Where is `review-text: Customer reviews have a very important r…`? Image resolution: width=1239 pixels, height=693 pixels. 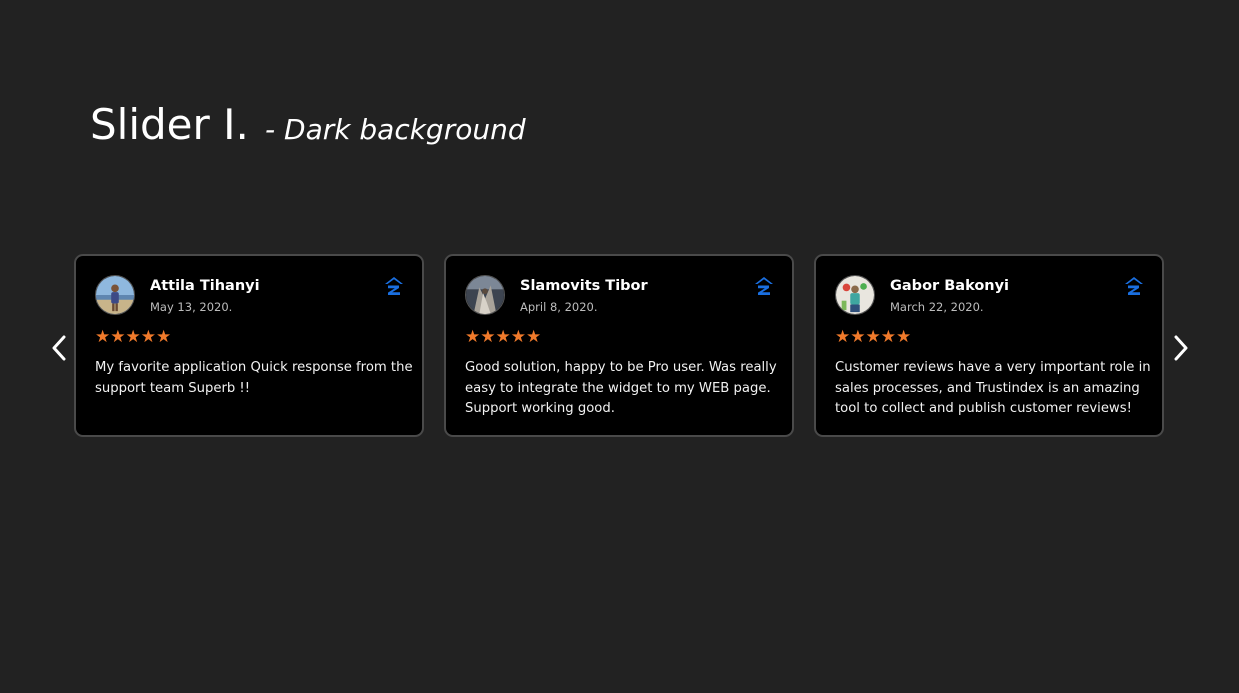 review-text: Customer reviews have a very important r… is located at coordinates (993, 388).